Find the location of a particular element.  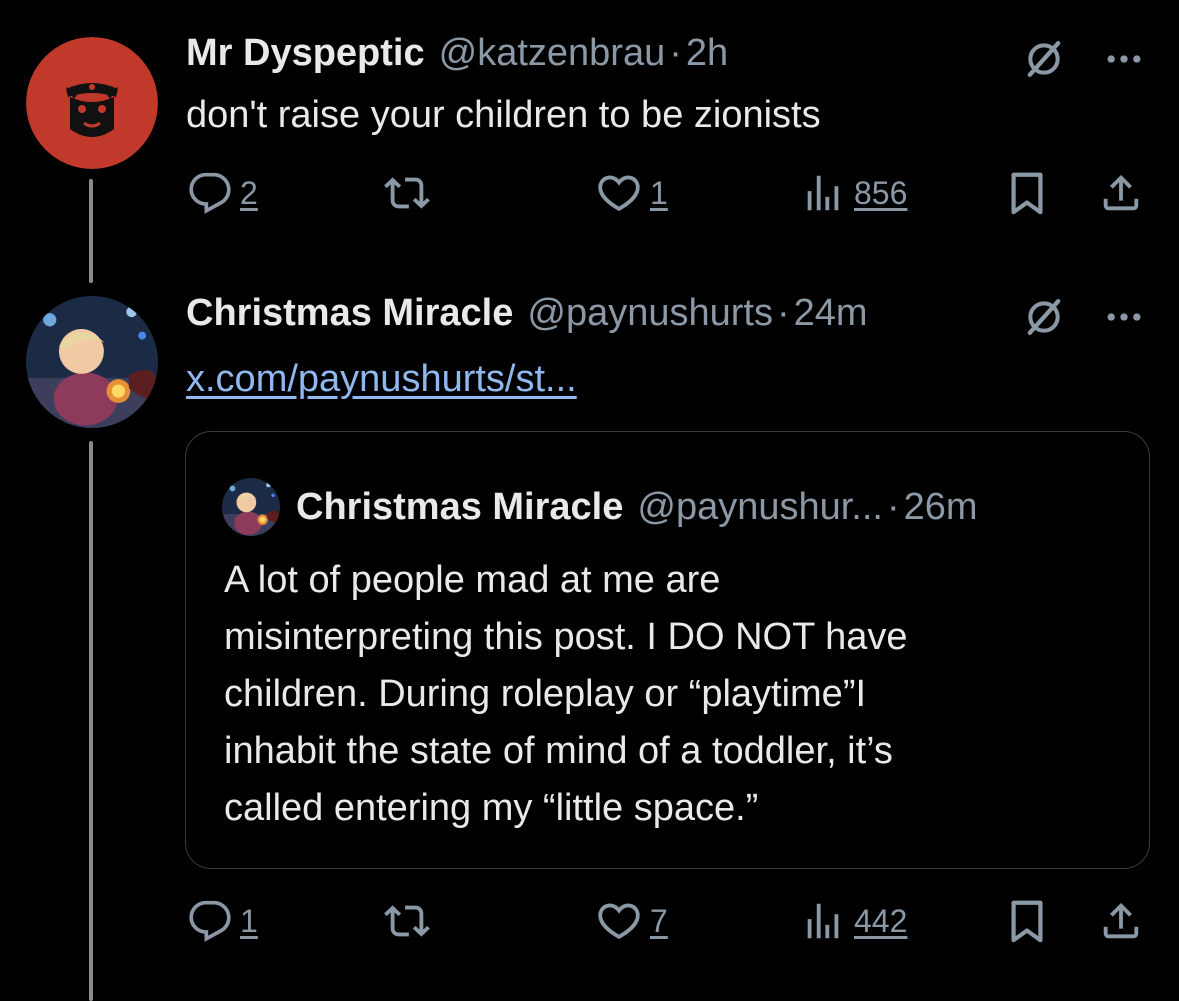

quote-header: Christmas Miracle @paynushur... · 26m is located at coordinates (600, 507).